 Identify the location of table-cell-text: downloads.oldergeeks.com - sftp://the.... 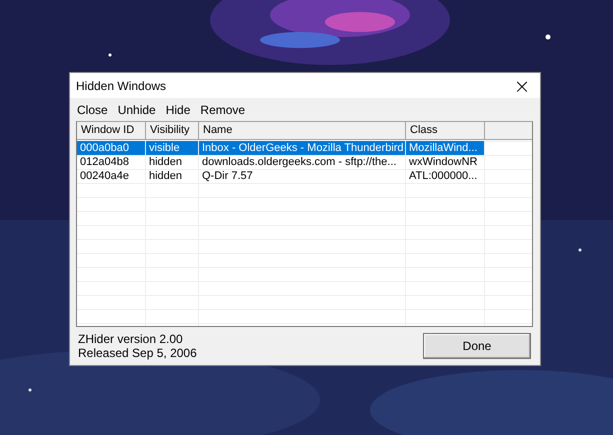
(299, 162).